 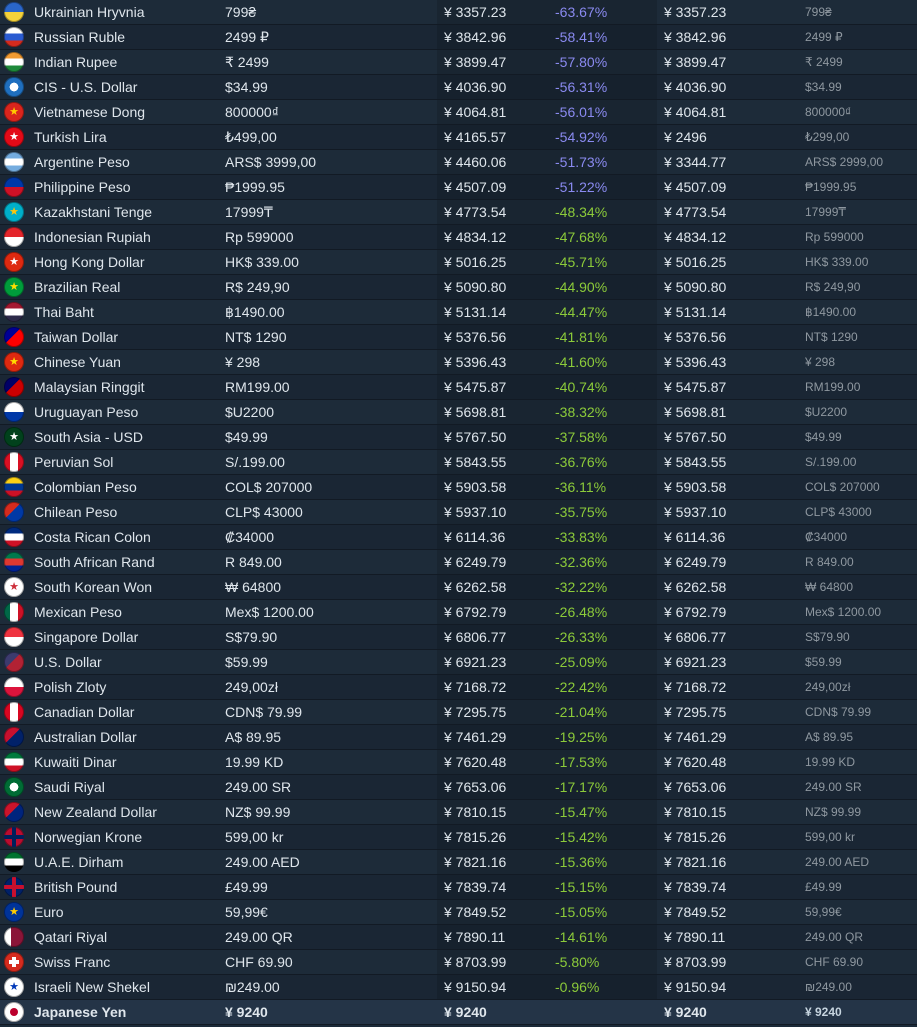 I want to click on cr-flag-icon, so click(x=14, y=537).